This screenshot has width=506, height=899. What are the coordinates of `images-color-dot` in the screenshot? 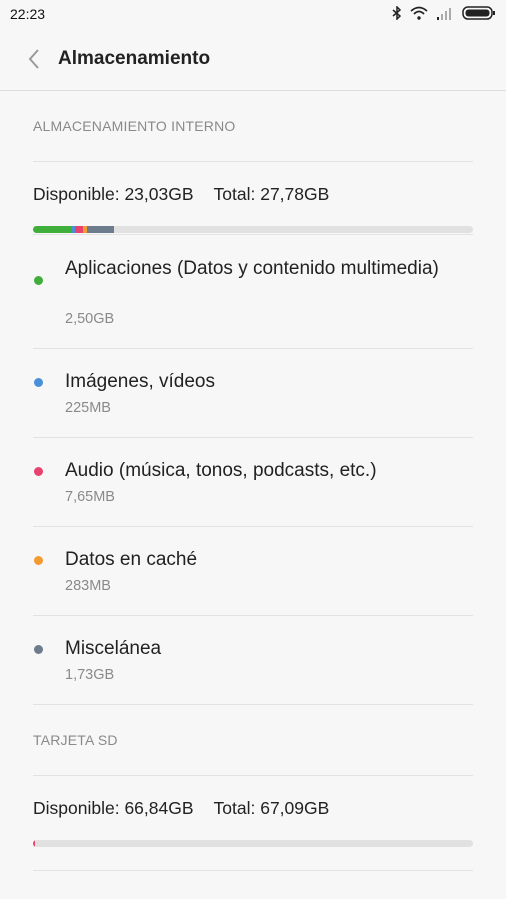 It's located at (38, 382).